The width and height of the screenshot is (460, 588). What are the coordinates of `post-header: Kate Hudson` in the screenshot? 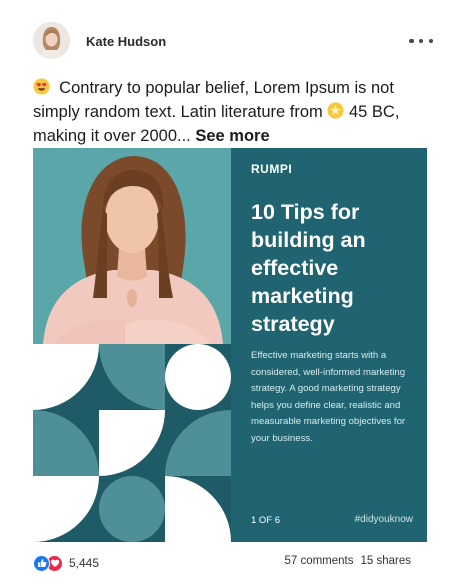 It's located at (233, 42).